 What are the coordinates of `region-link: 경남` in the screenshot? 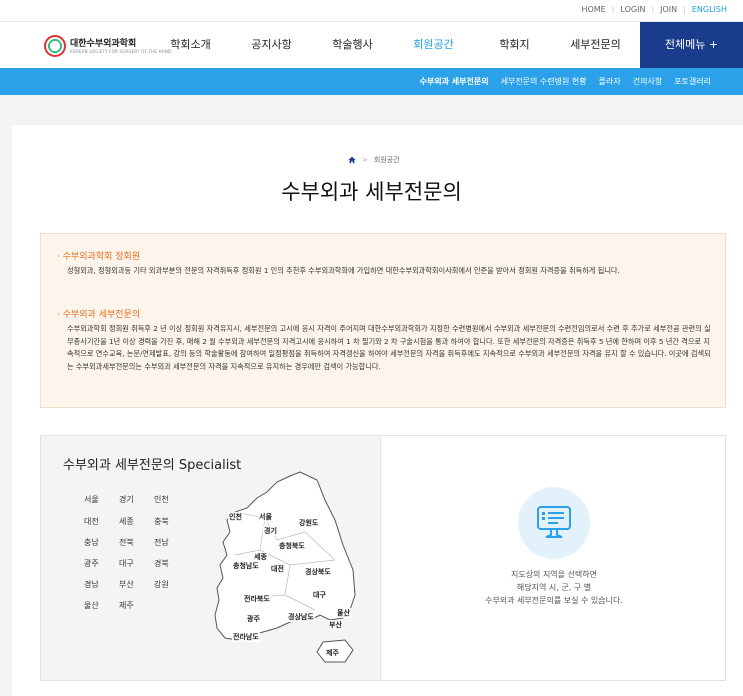 It's located at (91, 584).